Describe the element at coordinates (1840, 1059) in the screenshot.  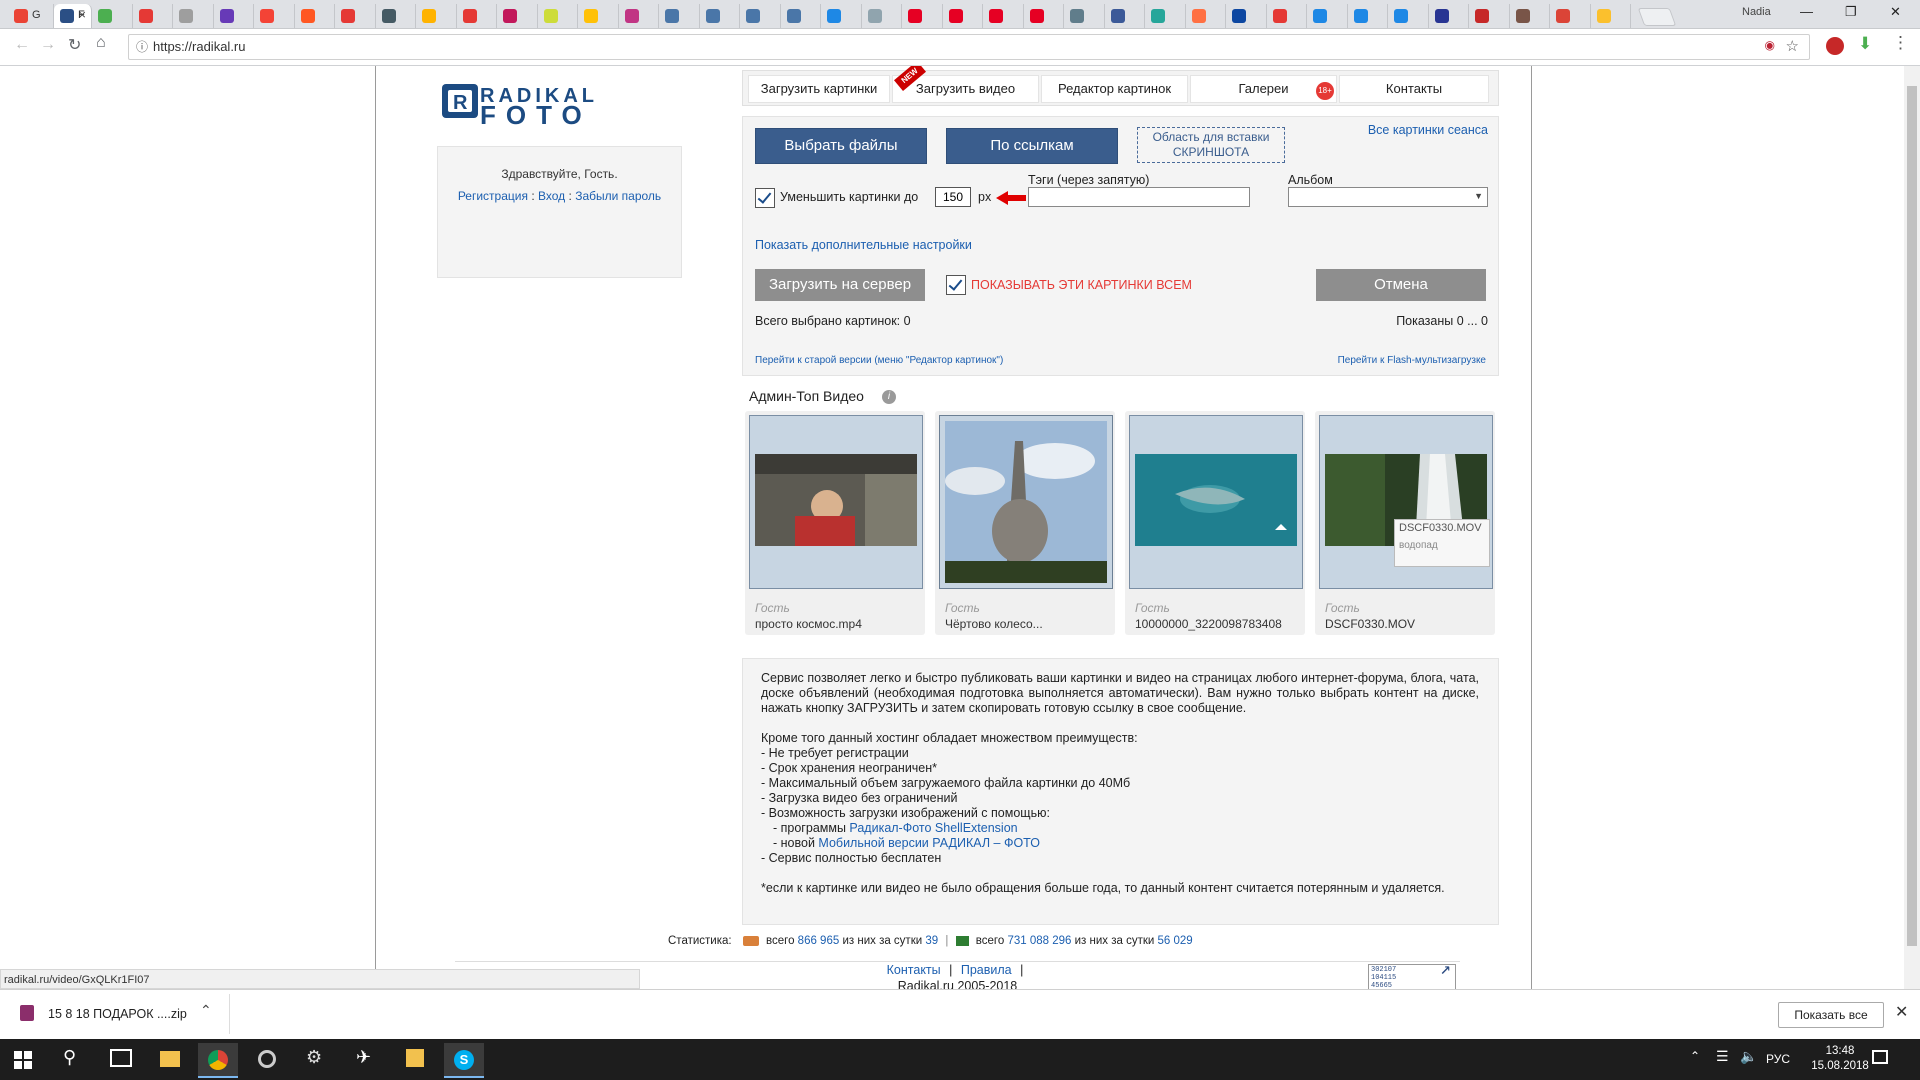
I see `clock: 13:48 15.08.2018` at that location.